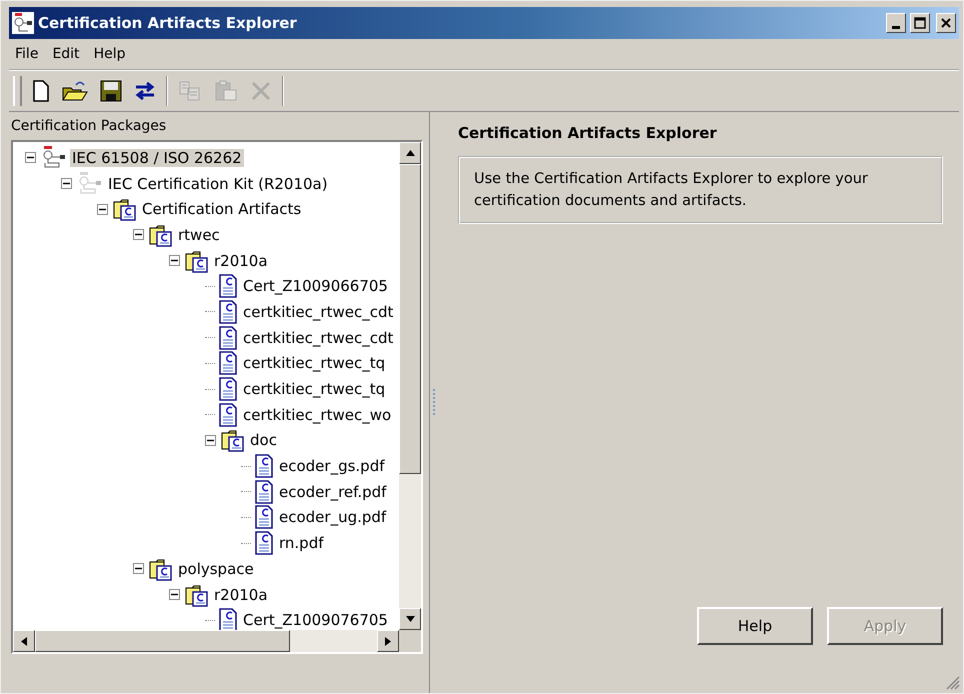 The image size is (964, 694). I want to click on tree-item: IEC 61508 / ISO 26262, so click(157, 157).